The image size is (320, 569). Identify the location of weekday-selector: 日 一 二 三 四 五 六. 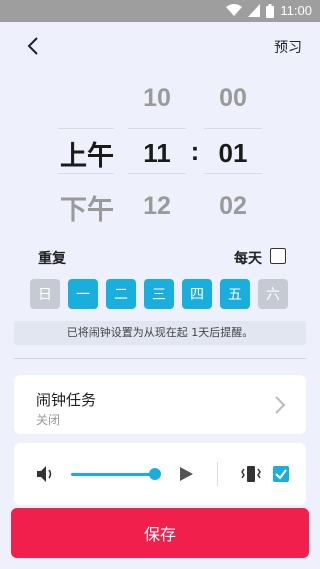
(161, 294).